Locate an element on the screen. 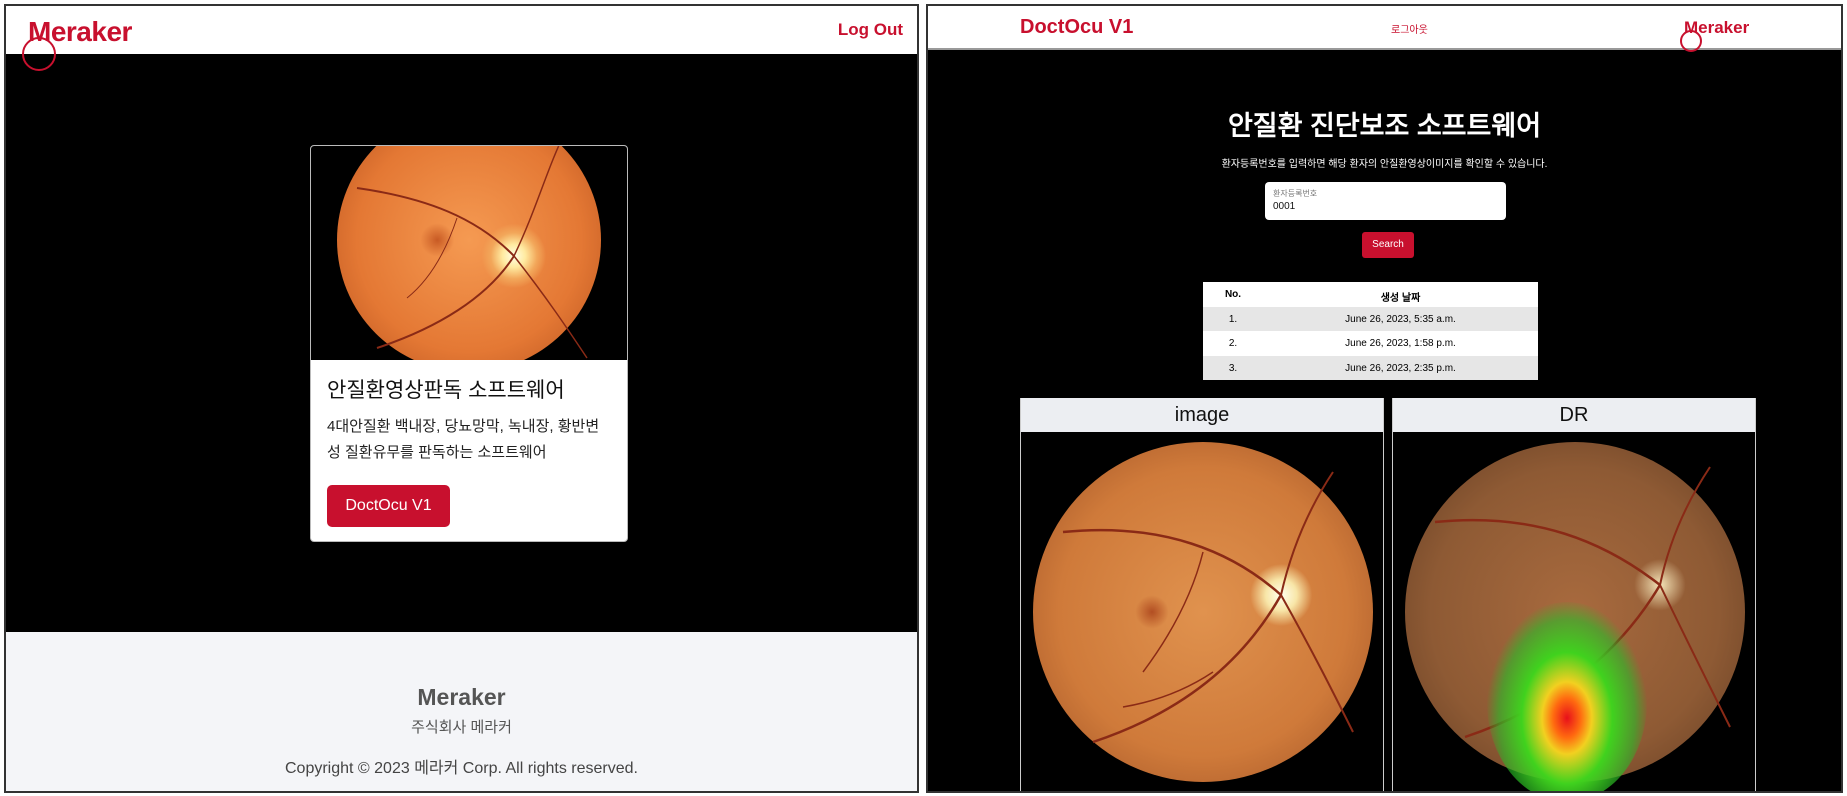 The width and height of the screenshot is (1847, 796). patient-id-input: 환자등록번호 0001 is located at coordinates (1385, 201).